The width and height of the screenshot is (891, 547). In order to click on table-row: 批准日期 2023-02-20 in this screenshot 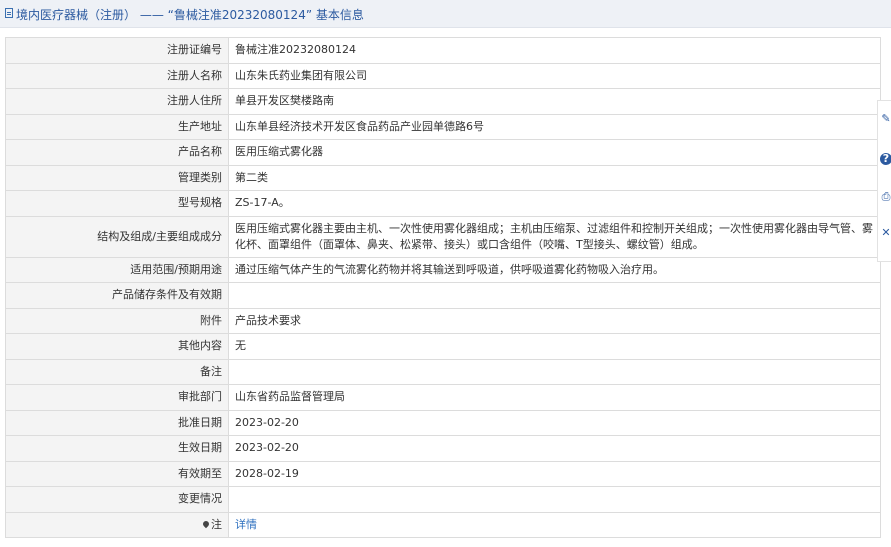, I will do `click(443, 422)`.